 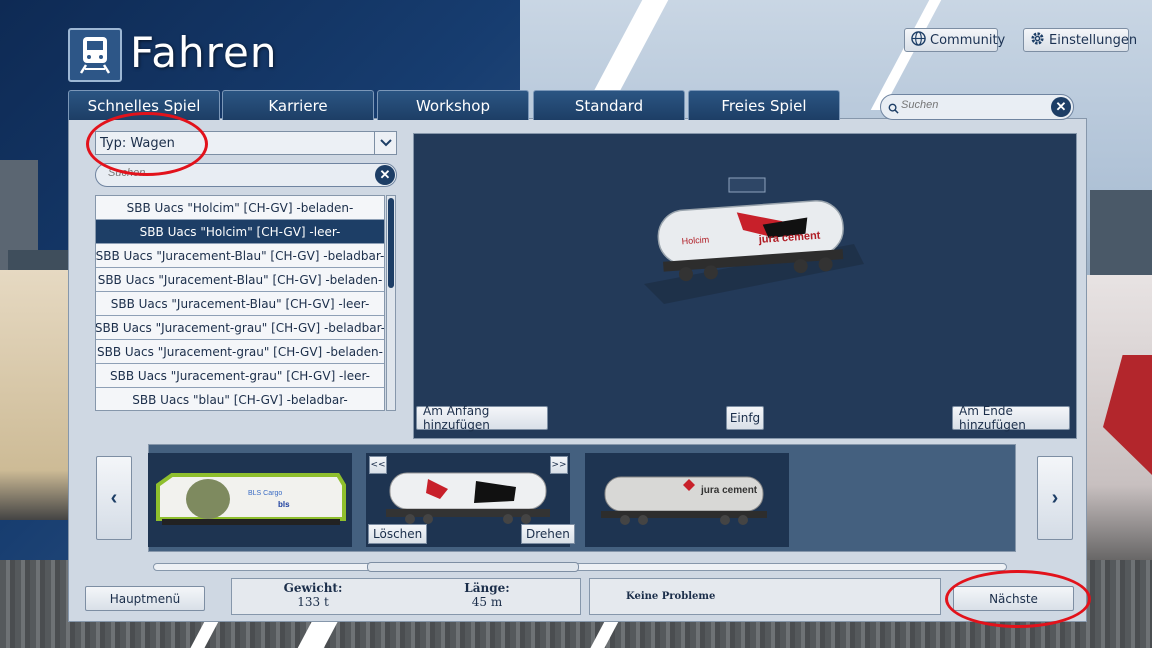 I want to click on main-menu-button: Hauptmenü, so click(x=145, y=598).